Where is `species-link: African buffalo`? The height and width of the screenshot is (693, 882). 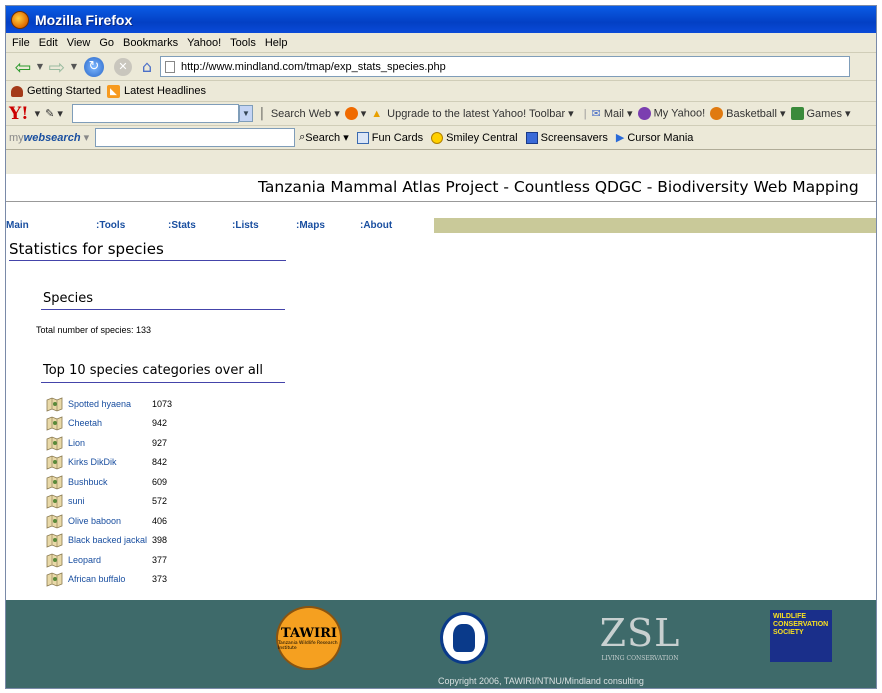
species-link: African buffalo is located at coordinates (110, 579).